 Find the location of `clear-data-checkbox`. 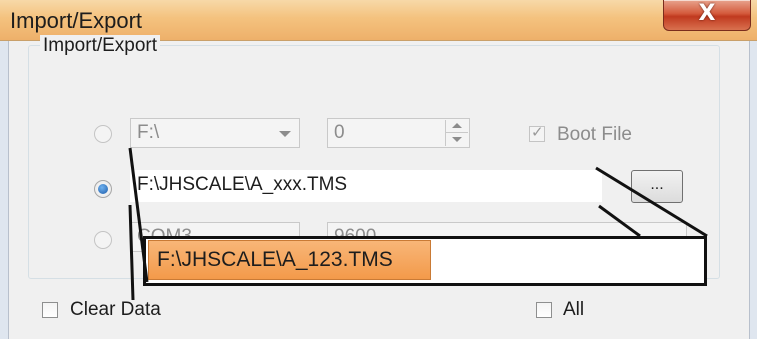

clear-data-checkbox is located at coordinates (50, 310).